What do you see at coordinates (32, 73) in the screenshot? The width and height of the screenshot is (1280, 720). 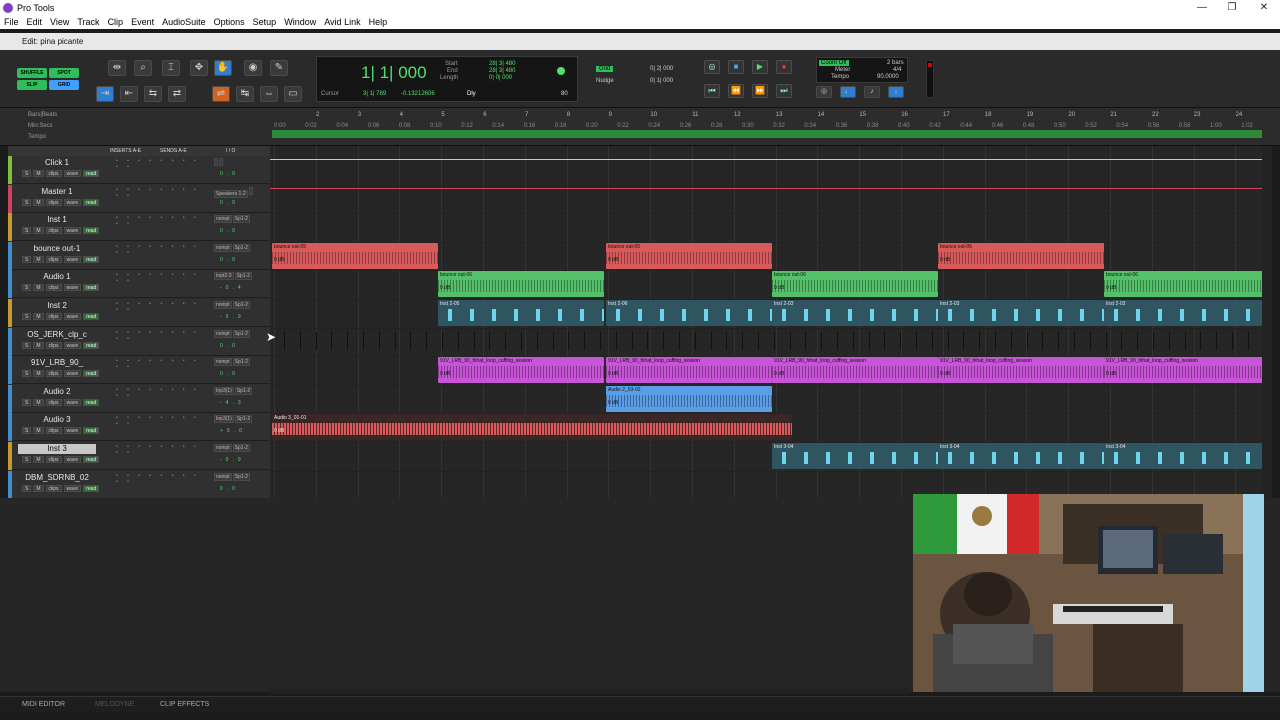 I see `shuffle-mode-button: SHUFFLE` at bounding box center [32, 73].